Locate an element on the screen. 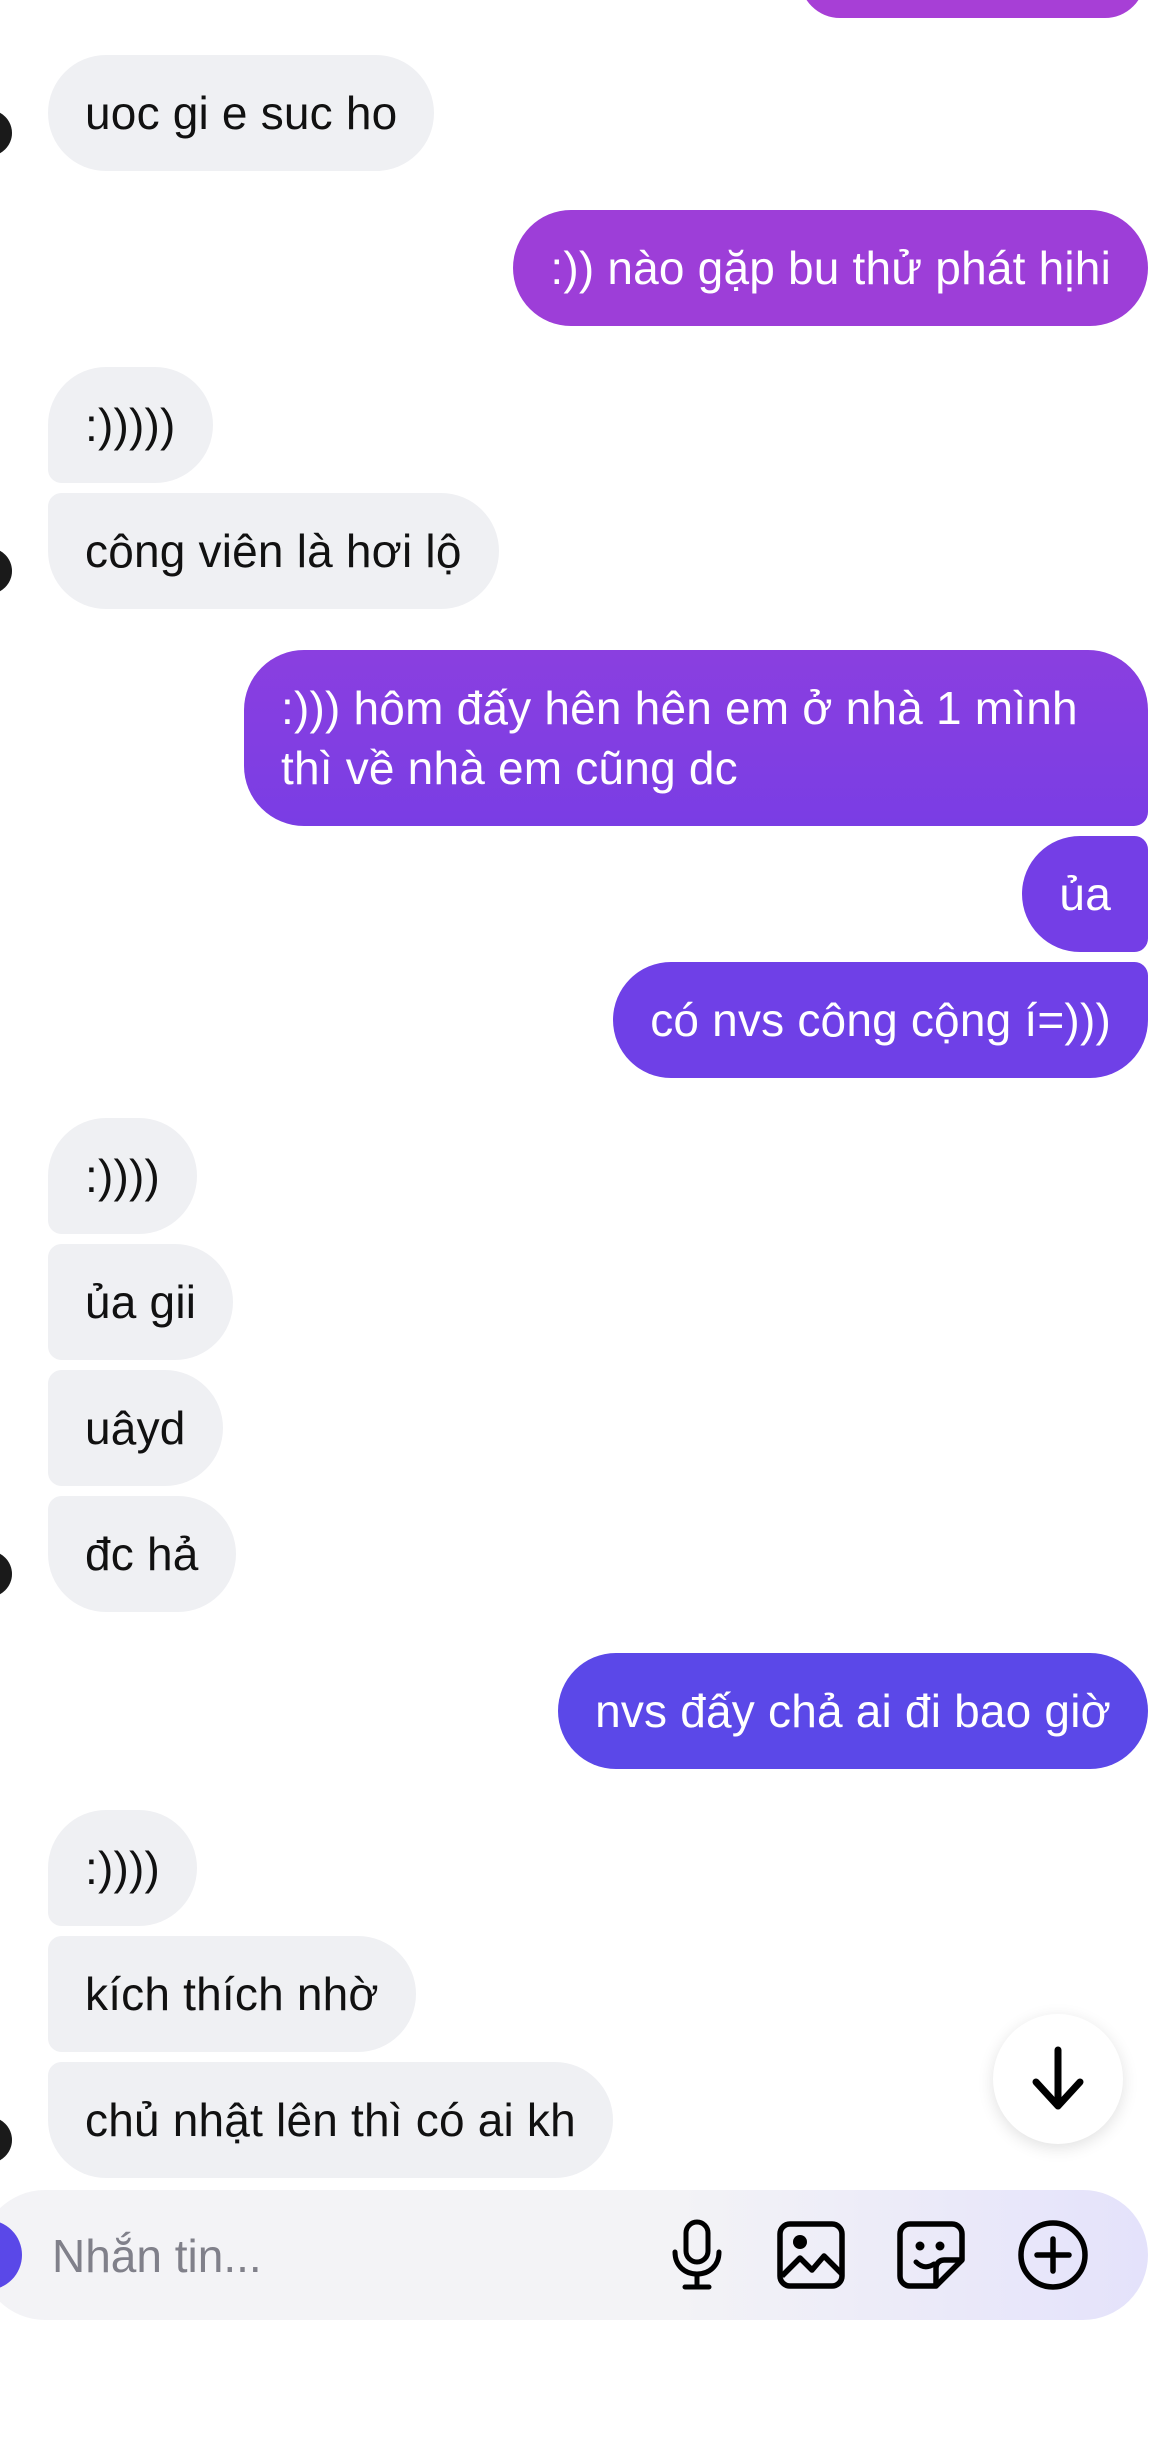 The width and height of the screenshot is (1171, 2444). sticker-icon is located at coordinates (931, 2255).